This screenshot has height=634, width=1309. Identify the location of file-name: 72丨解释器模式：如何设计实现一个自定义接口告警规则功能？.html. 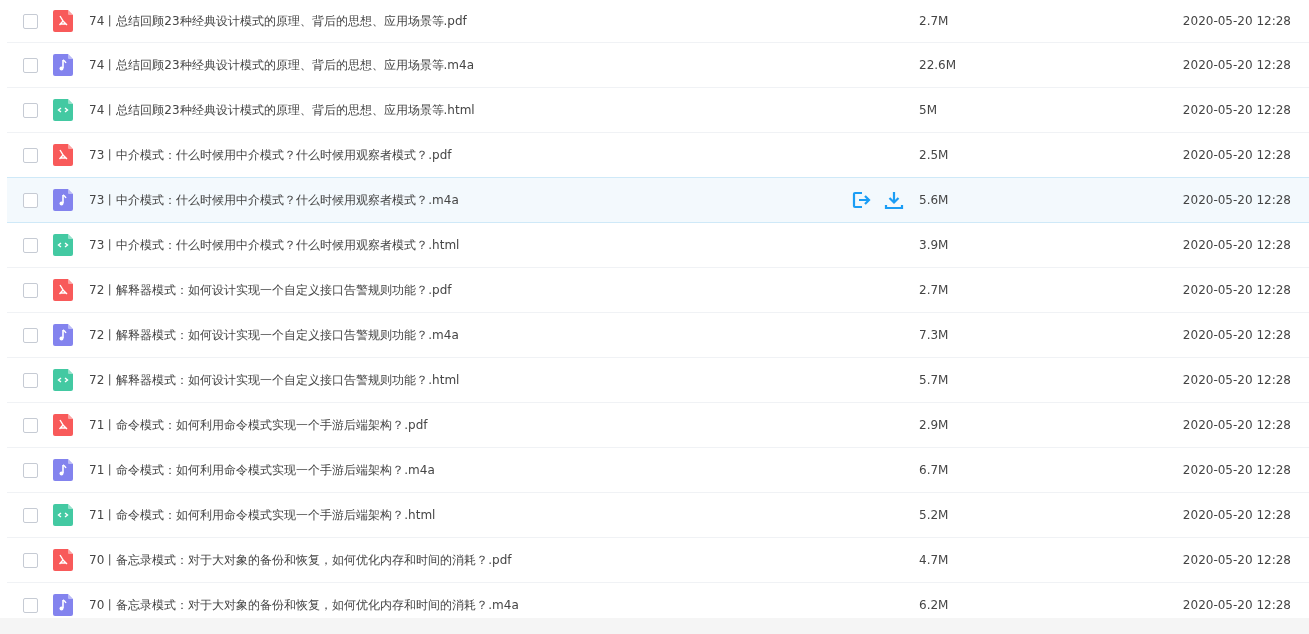
(474, 380).